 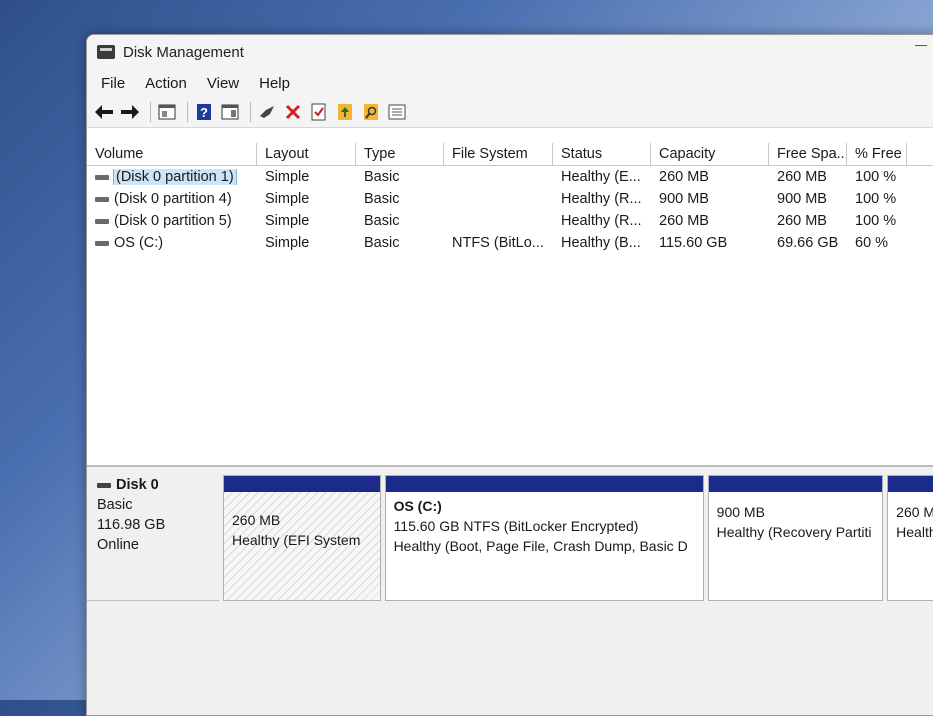 I want to click on forward-icon, so click(x=130, y=112).